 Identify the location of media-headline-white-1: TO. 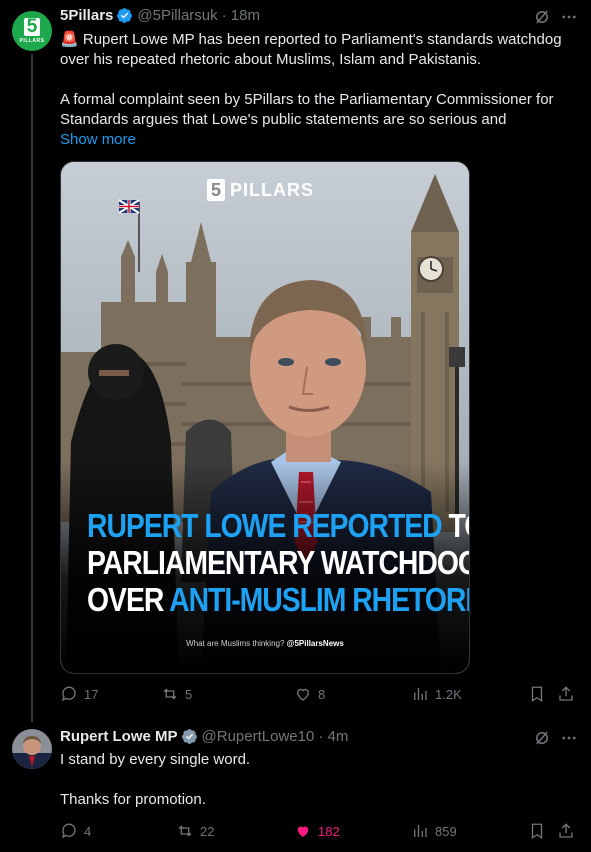
(458, 525).